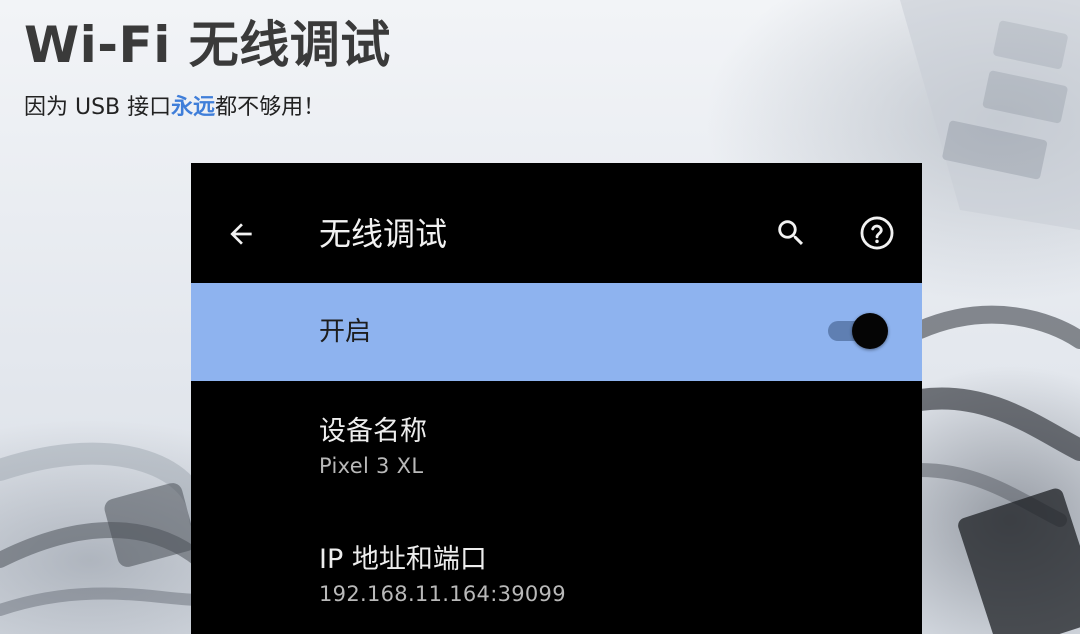 The image size is (1080, 634). I want to click on search-button, so click(791, 233).